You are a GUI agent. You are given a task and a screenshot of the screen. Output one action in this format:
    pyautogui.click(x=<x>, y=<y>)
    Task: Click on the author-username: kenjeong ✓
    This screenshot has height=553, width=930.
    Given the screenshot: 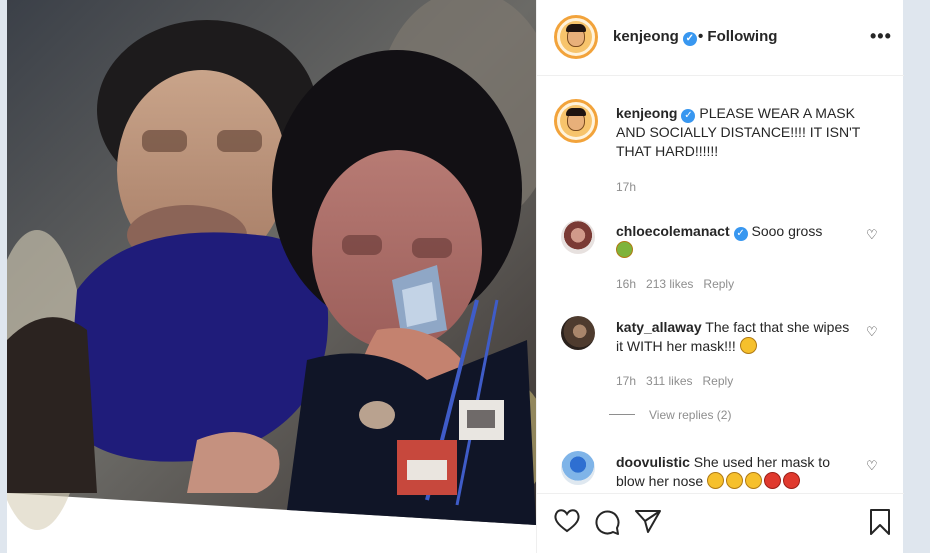 What is the action you would take?
    pyautogui.click(x=655, y=37)
    